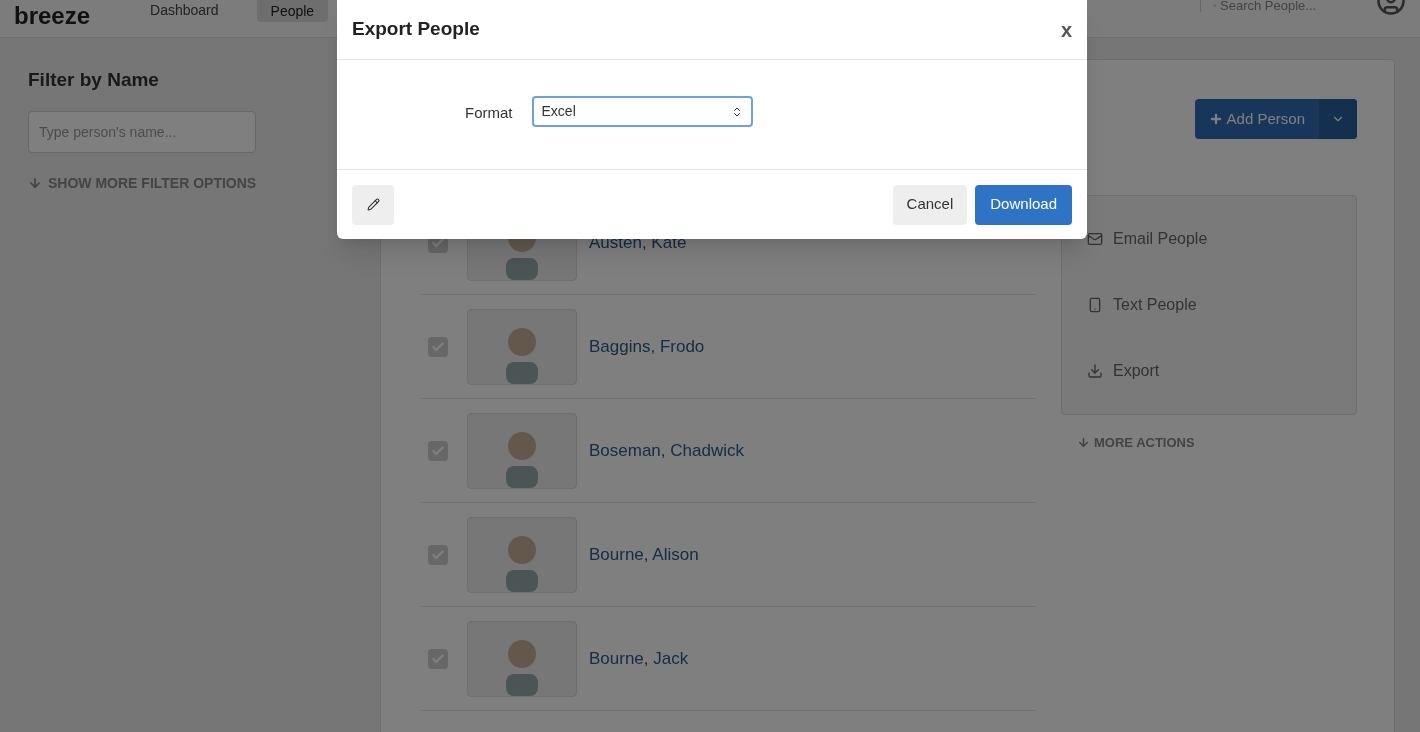 The height and width of the screenshot is (732, 1420). What do you see at coordinates (647, 346) in the screenshot?
I see `person-name-link: Baggins, Frodo` at bounding box center [647, 346].